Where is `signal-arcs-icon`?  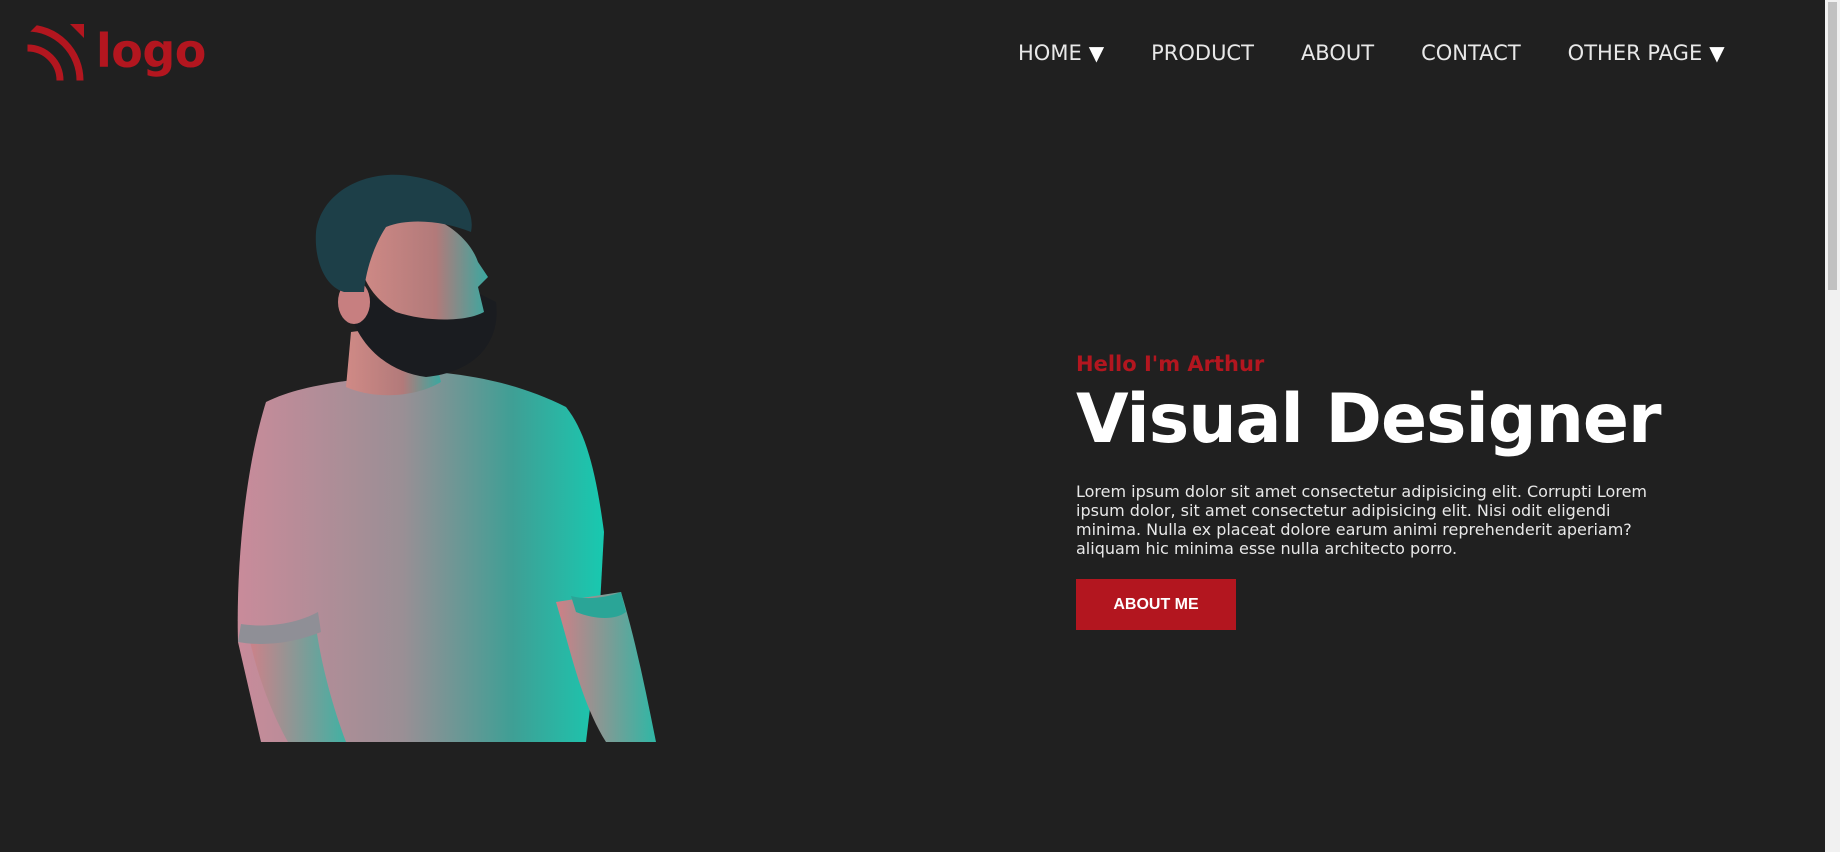 signal-arcs-icon is located at coordinates (54, 52).